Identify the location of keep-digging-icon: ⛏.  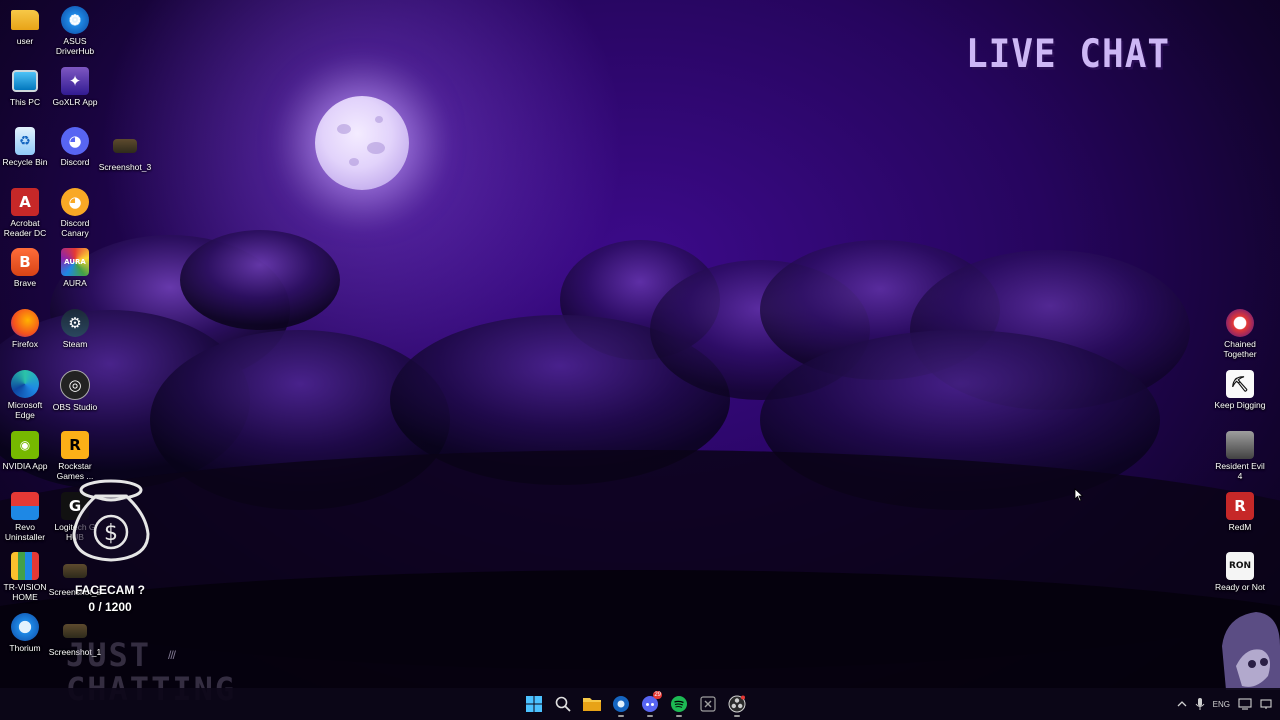
(1240, 384).